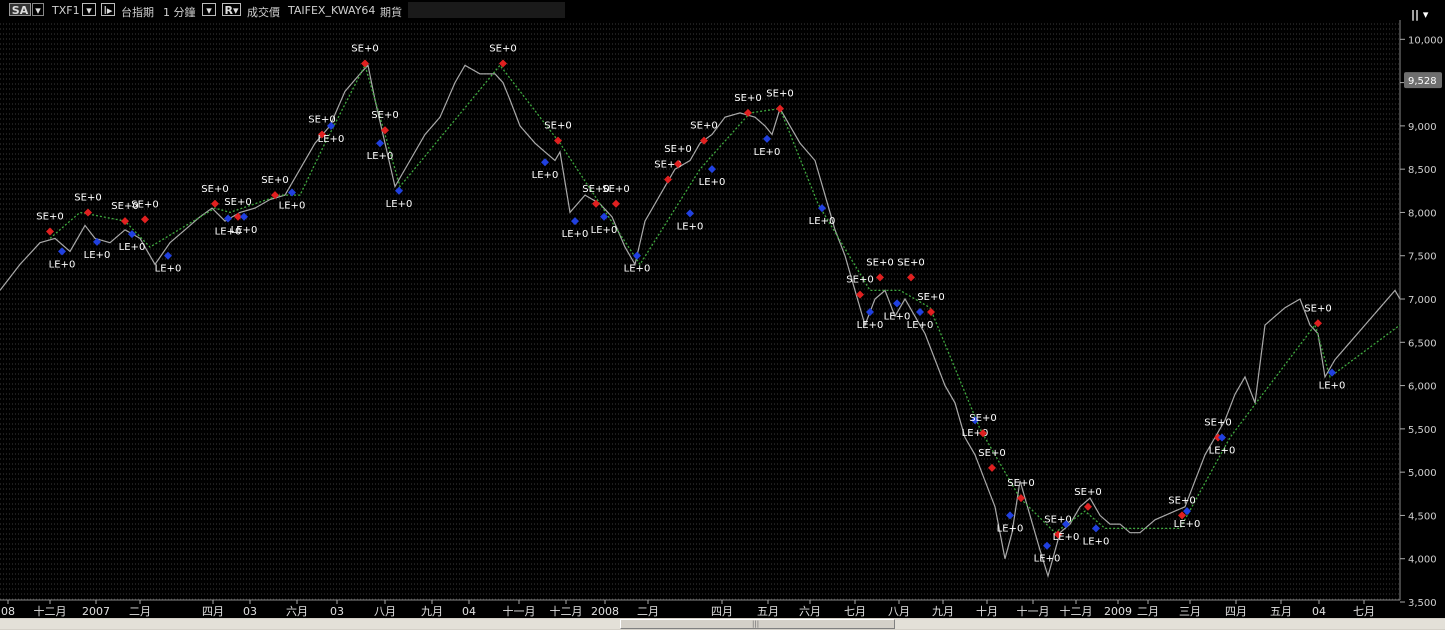 Image resolution: width=1445 pixels, height=630 pixels. Describe the element at coordinates (263, 12) in the screenshot. I see `price-type-label: 成交價` at that location.